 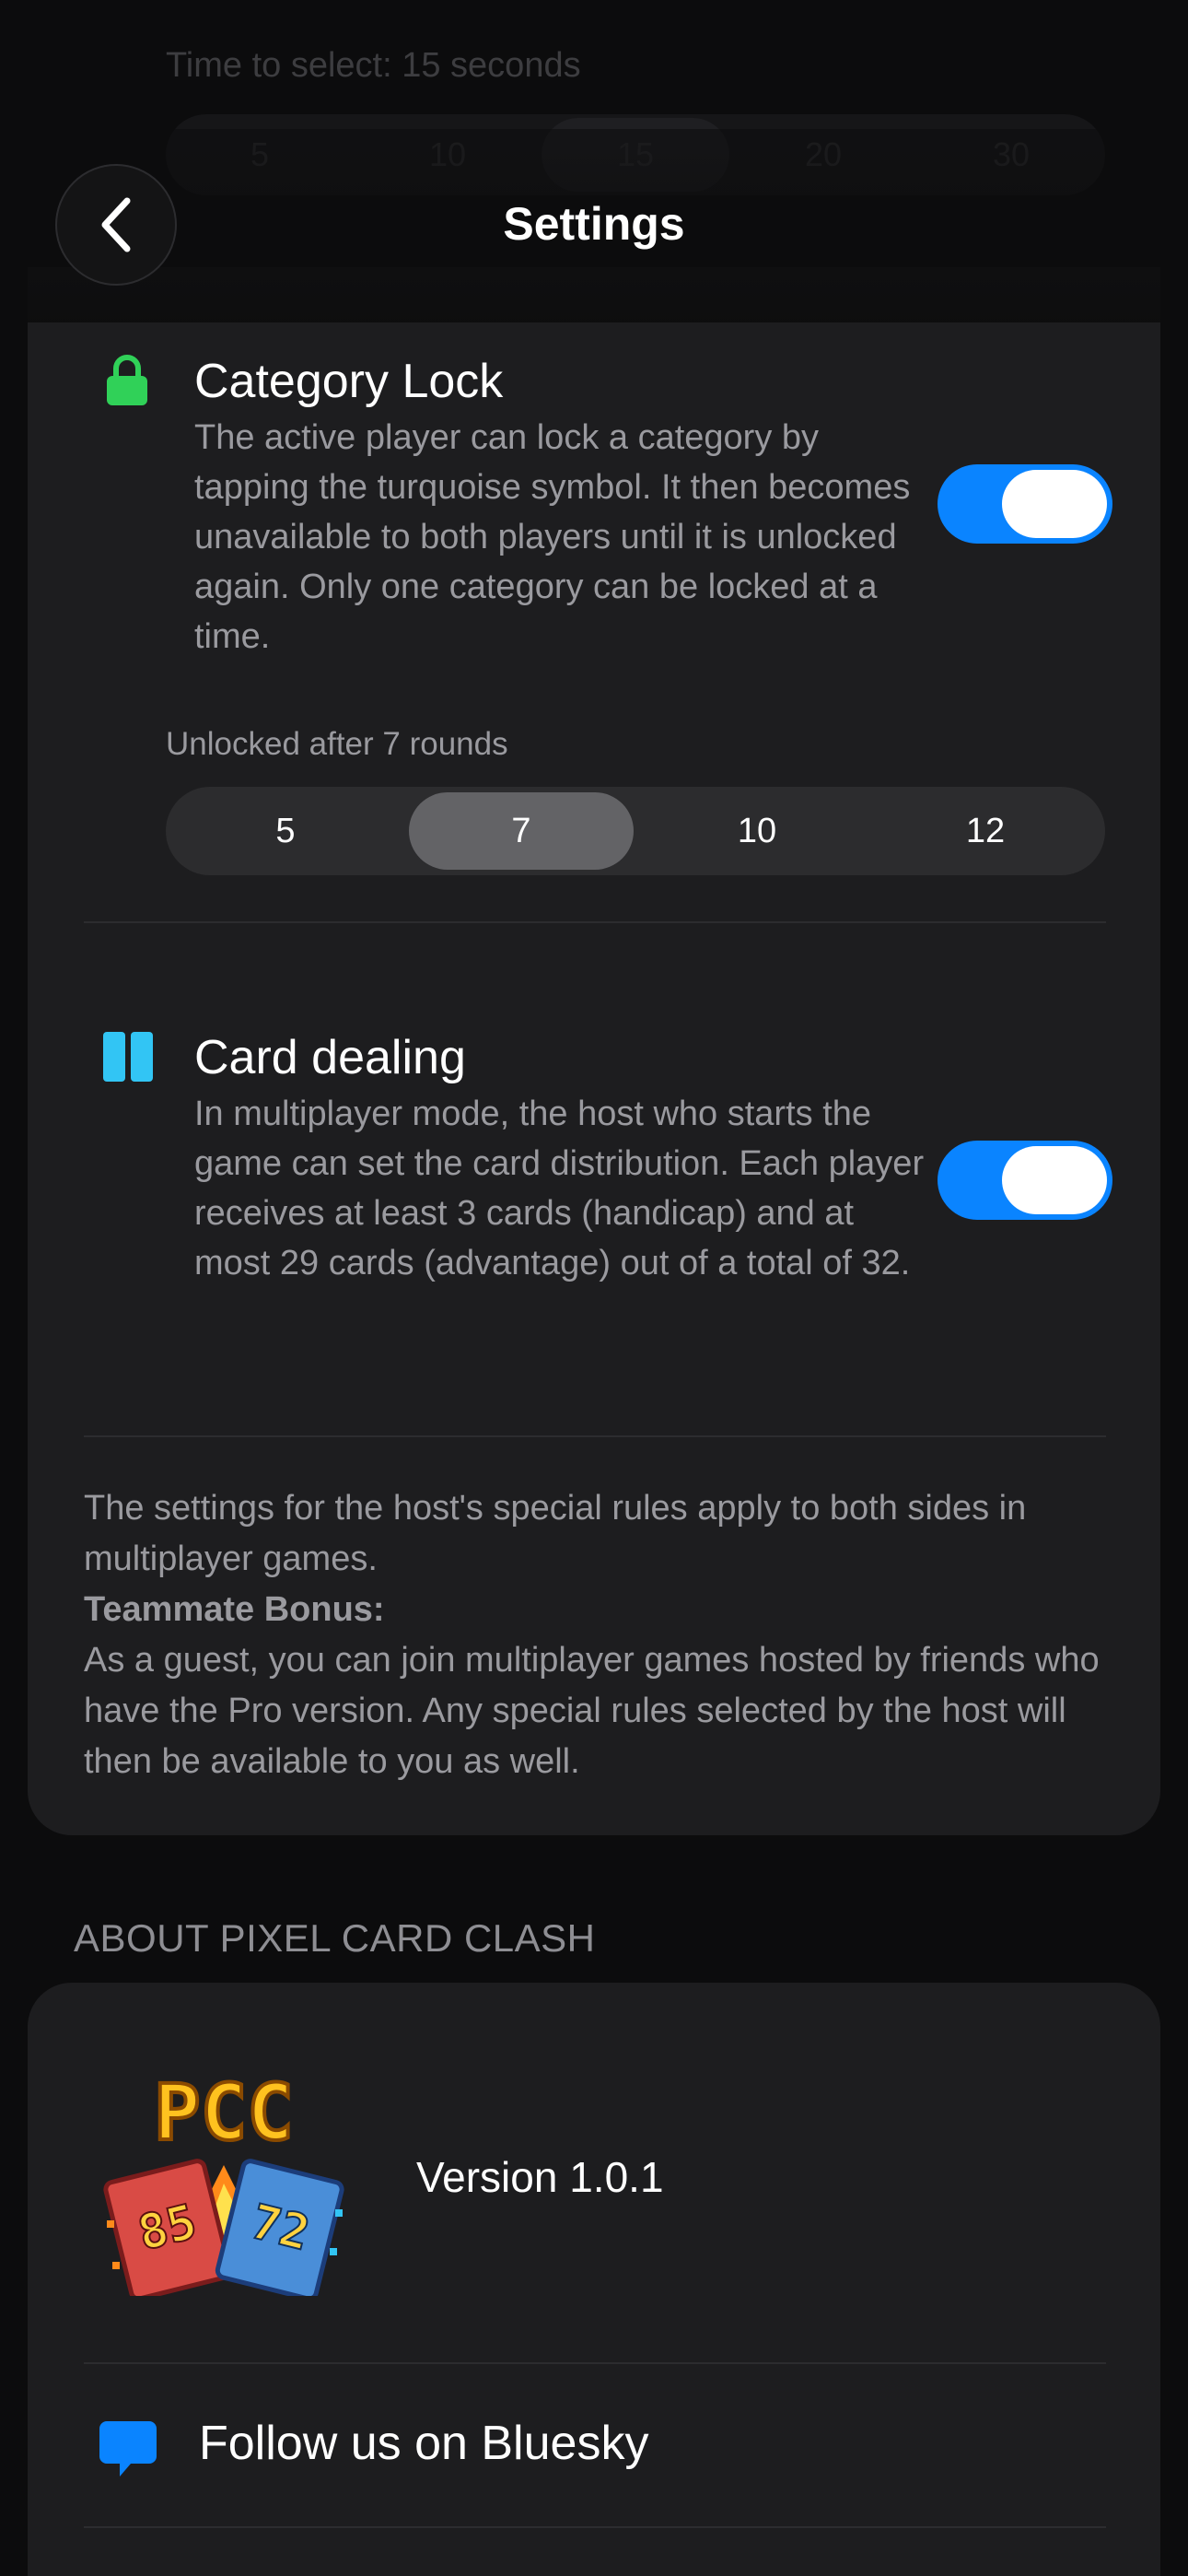 I want to click on about-section-header: ABOUT PIXEL CARD CLASH, so click(x=335, y=1938).